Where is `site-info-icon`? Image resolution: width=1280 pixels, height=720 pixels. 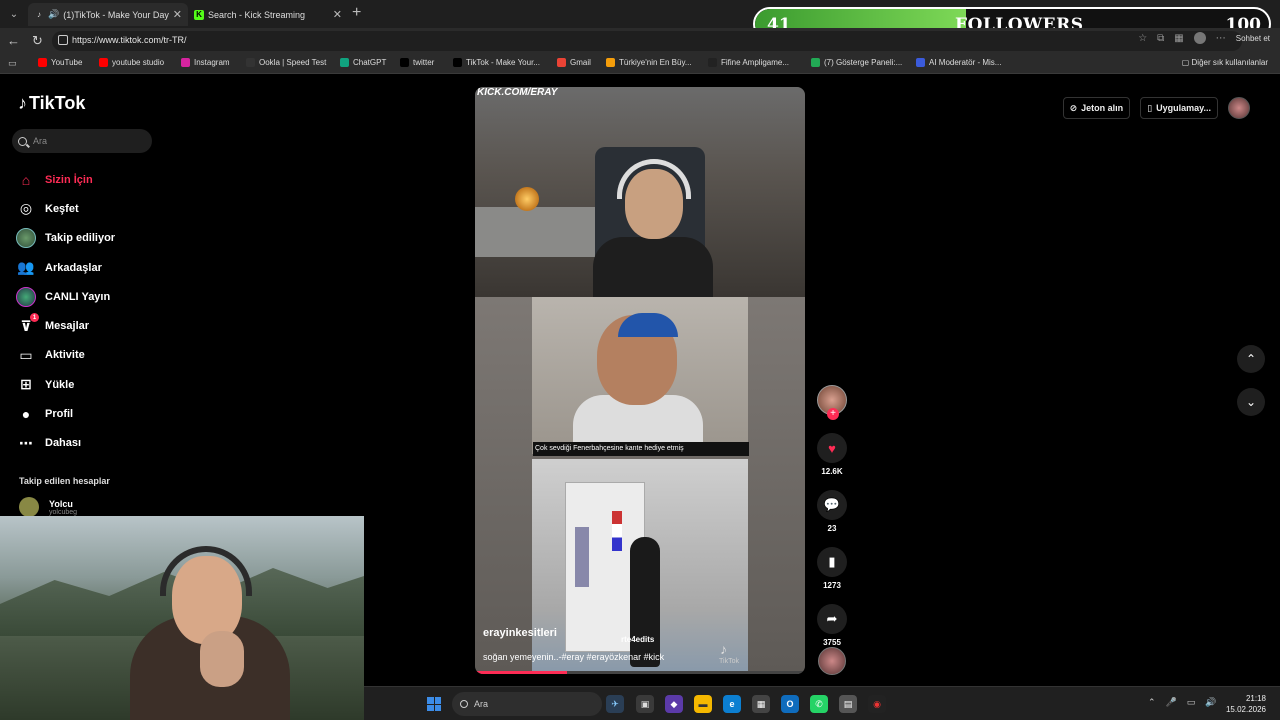
site-info-icon is located at coordinates (63, 40).